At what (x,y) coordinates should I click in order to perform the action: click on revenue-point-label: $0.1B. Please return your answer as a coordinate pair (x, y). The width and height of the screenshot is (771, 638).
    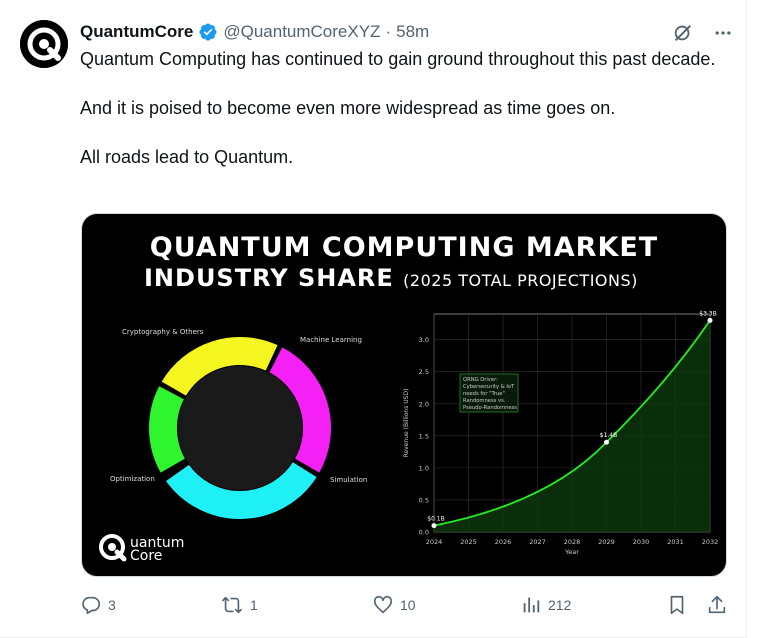
    Looking at the image, I should click on (435, 519).